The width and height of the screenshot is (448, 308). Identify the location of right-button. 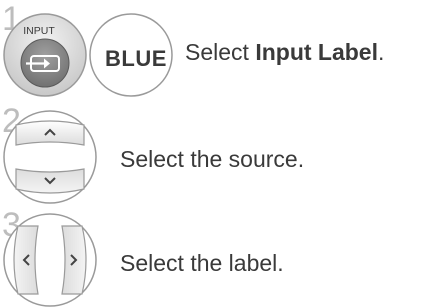
(74, 260).